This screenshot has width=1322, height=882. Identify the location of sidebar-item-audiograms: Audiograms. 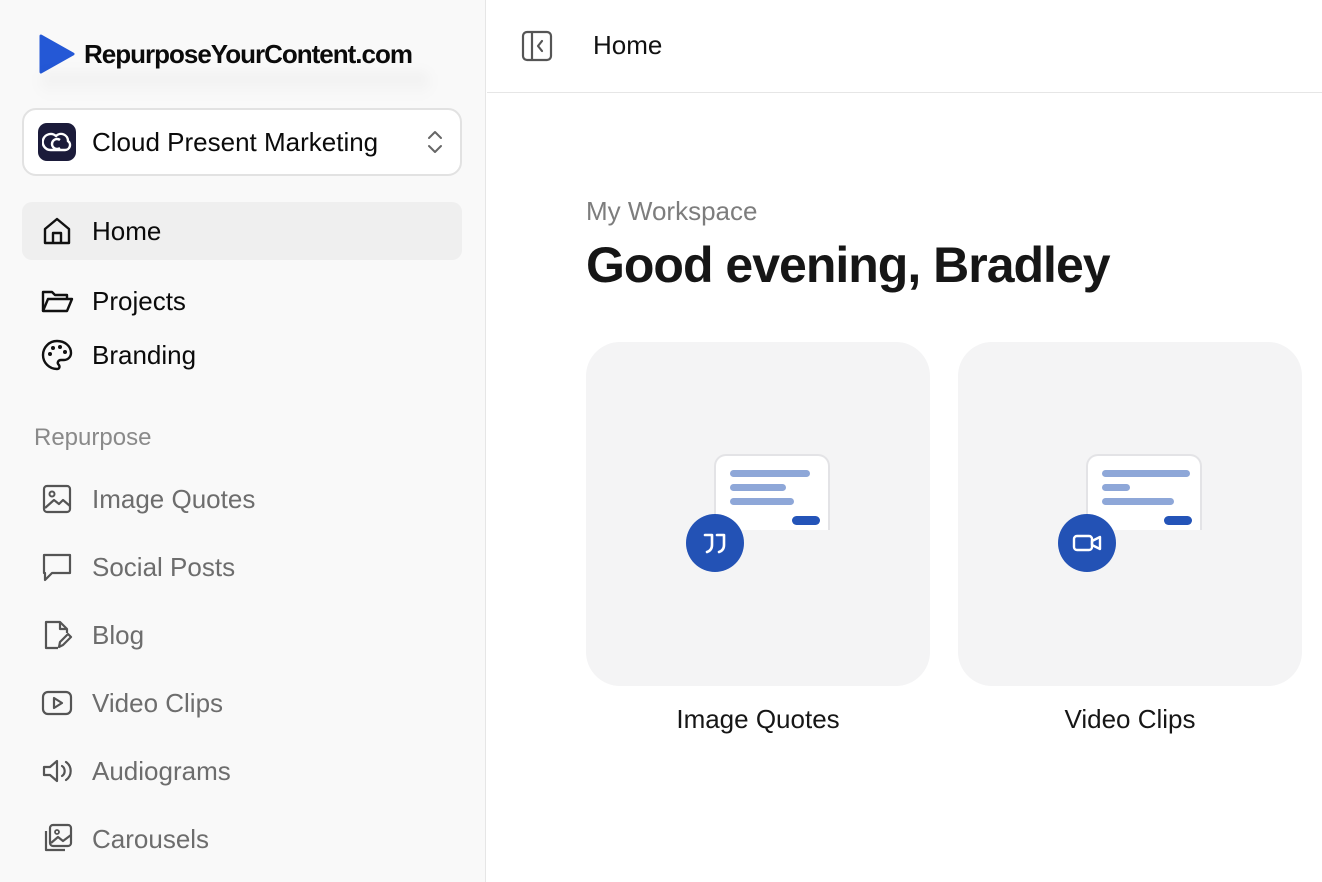
(242, 771).